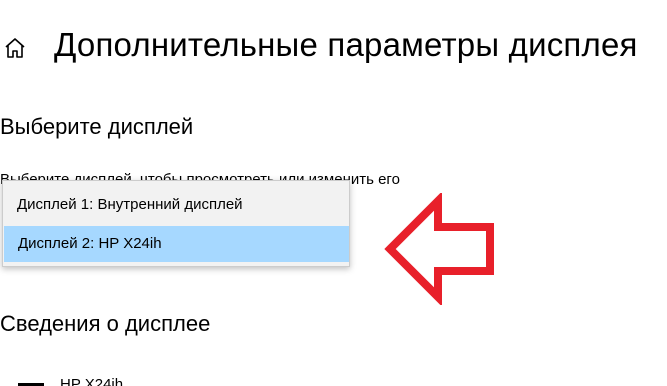 The width and height of the screenshot is (667, 386). What do you see at coordinates (92, 381) in the screenshot?
I see `monitor-name: HP X24ih` at bounding box center [92, 381].